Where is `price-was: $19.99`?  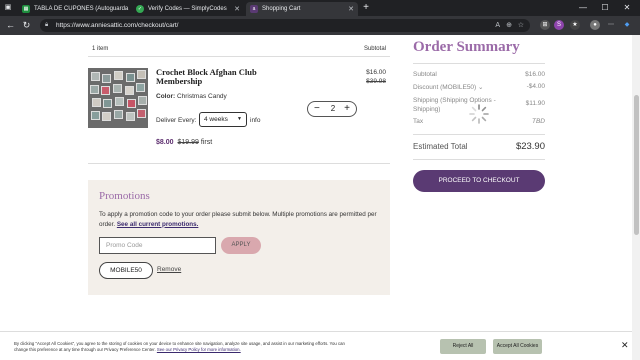
price-was: $19.99 is located at coordinates (188, 142).